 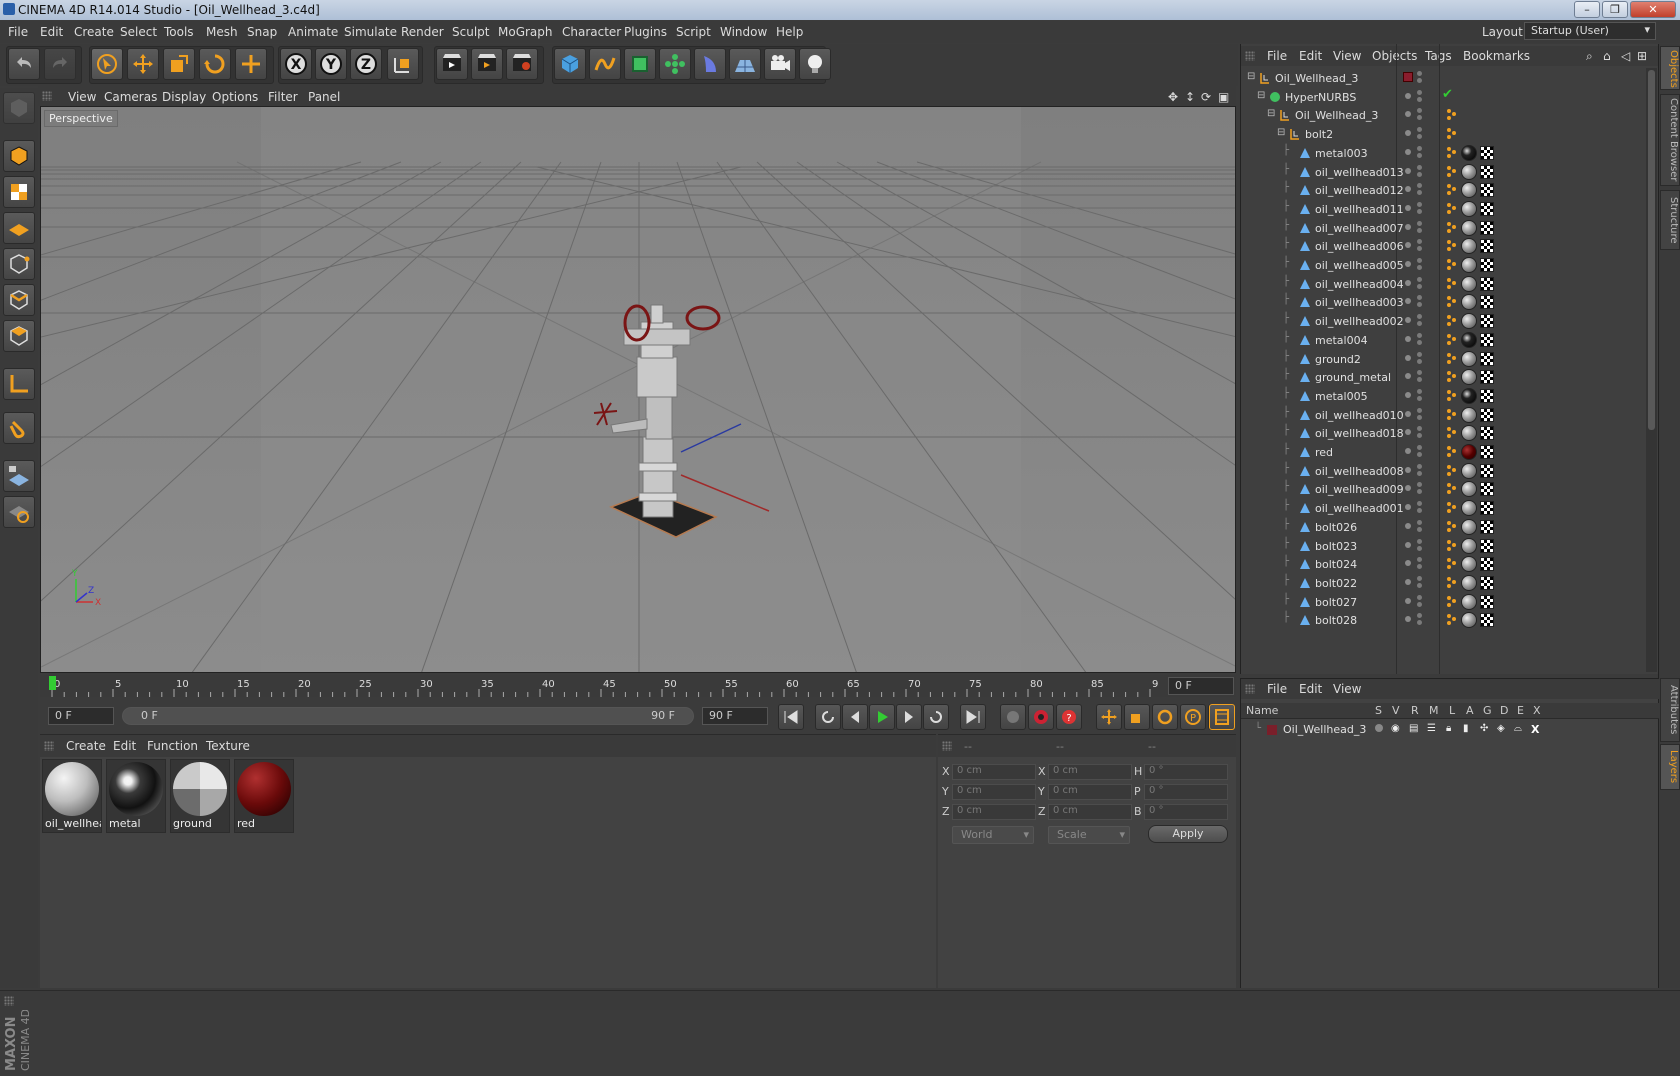 What do you see at coordinates (324, 97) in the screenshot?
I see `viewport-menu-panel: Panel` at bounding box center [324, 97].